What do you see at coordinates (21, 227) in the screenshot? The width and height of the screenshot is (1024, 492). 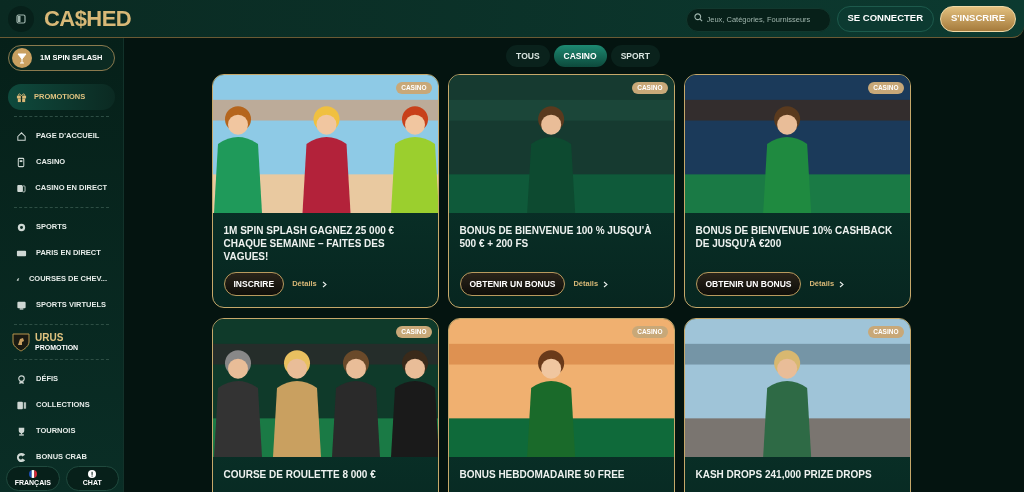 I see `ball-icon` at bounding box center [21, 227].